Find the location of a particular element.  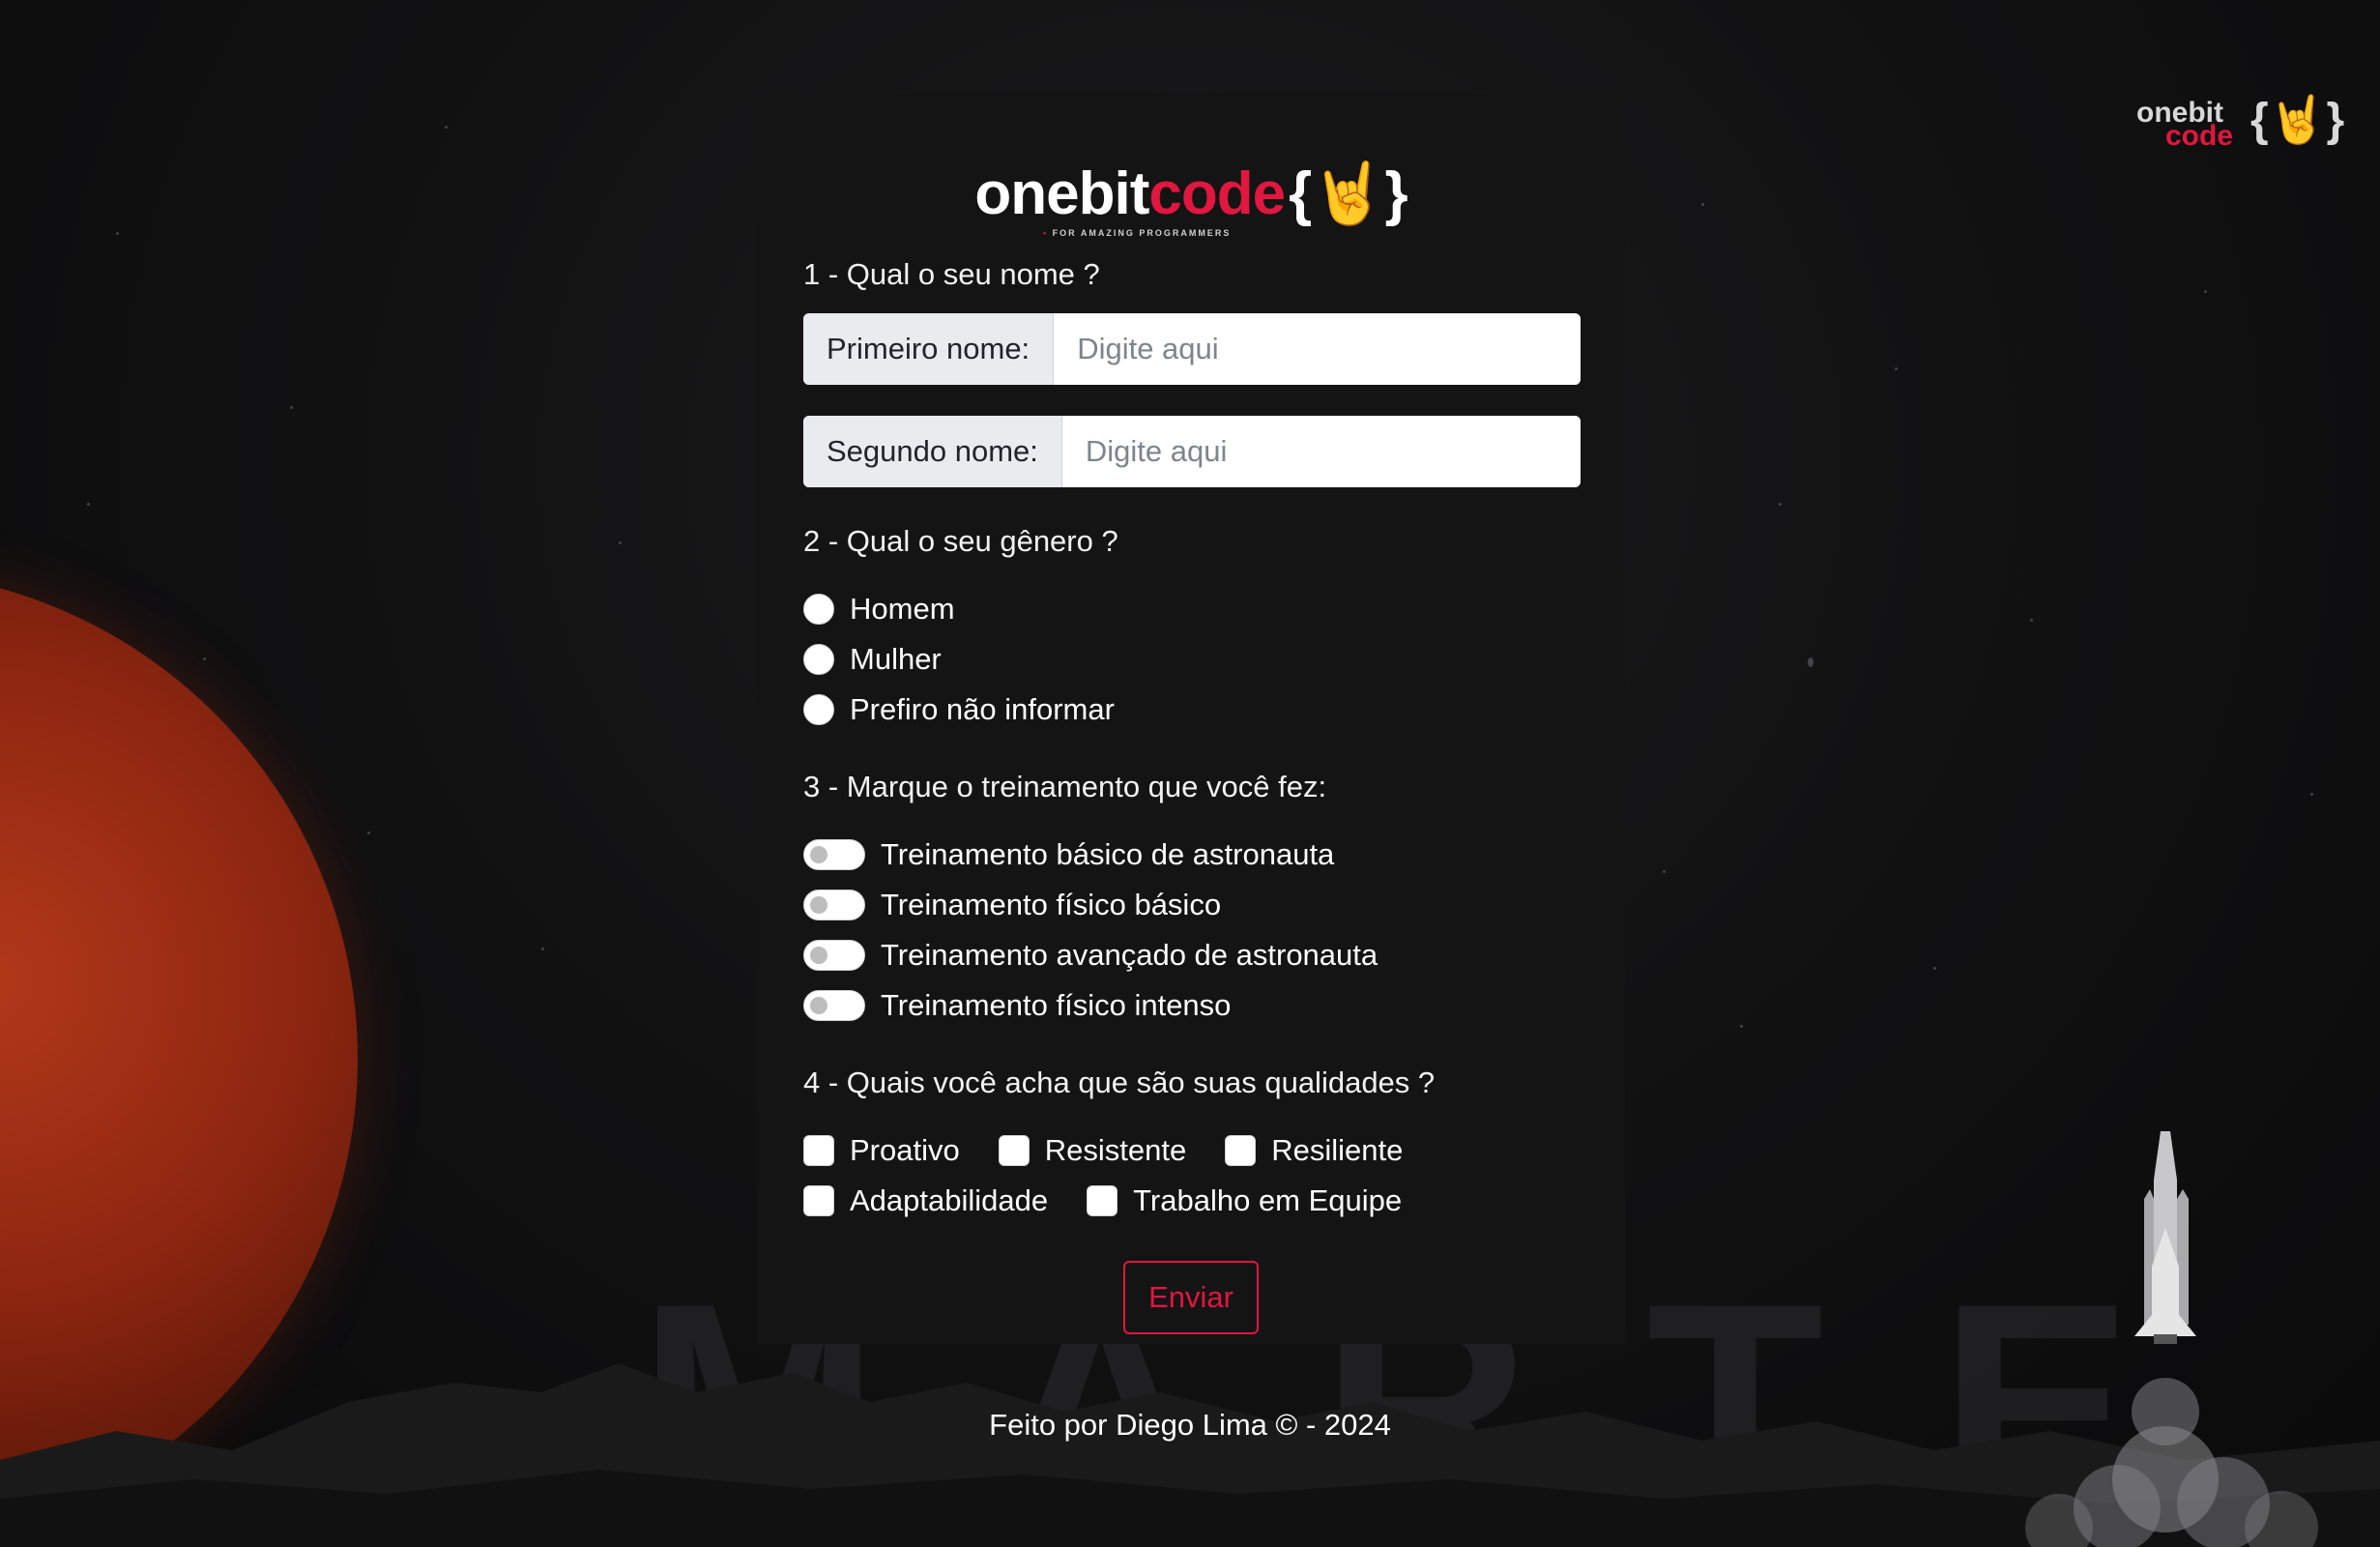

training-option: Treinamento básico de astronauta is located at coordinates (1191, 855).